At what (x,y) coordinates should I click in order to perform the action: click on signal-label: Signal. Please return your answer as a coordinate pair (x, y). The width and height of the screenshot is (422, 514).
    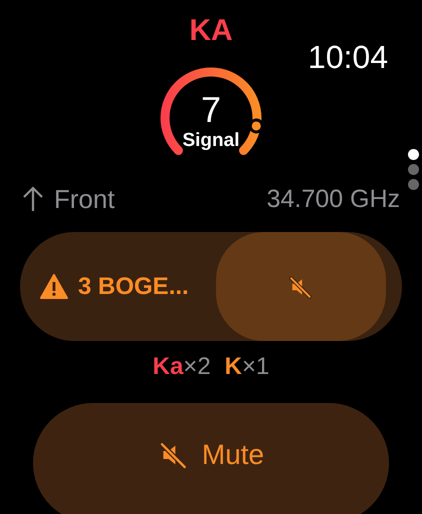
    Looking at the image, I should click on (211, 141).